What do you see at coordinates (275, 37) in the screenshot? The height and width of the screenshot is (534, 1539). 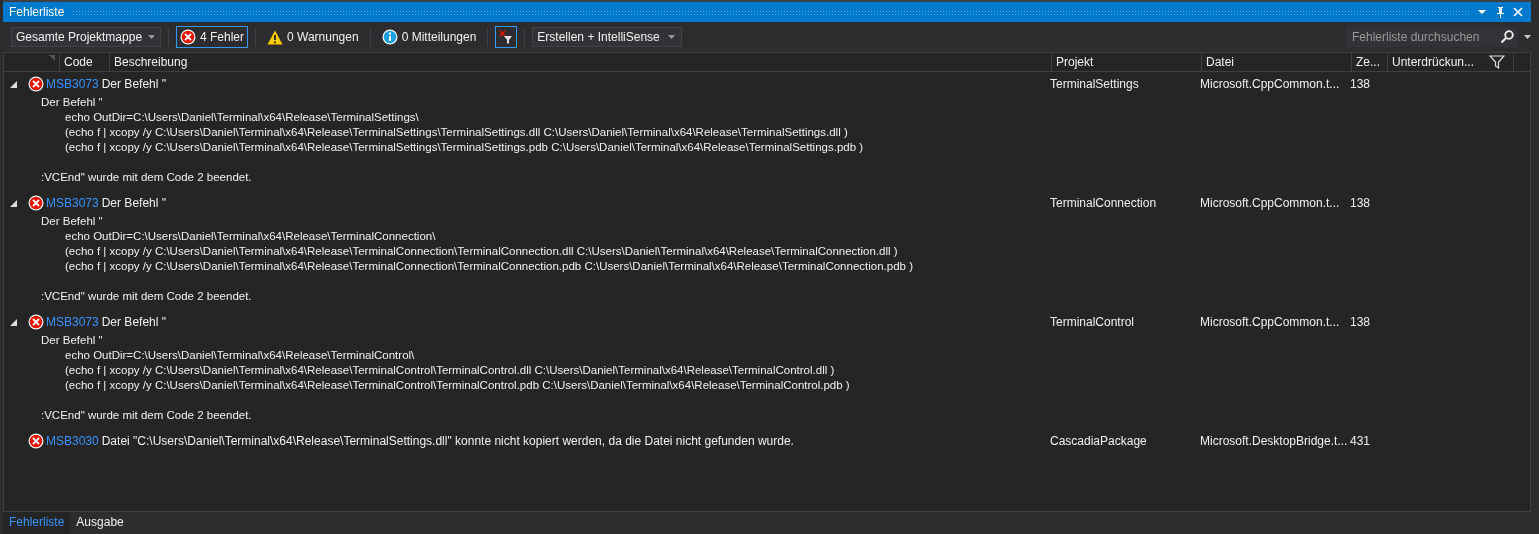 I see `warning-icon` at bounding box center [275, 37].